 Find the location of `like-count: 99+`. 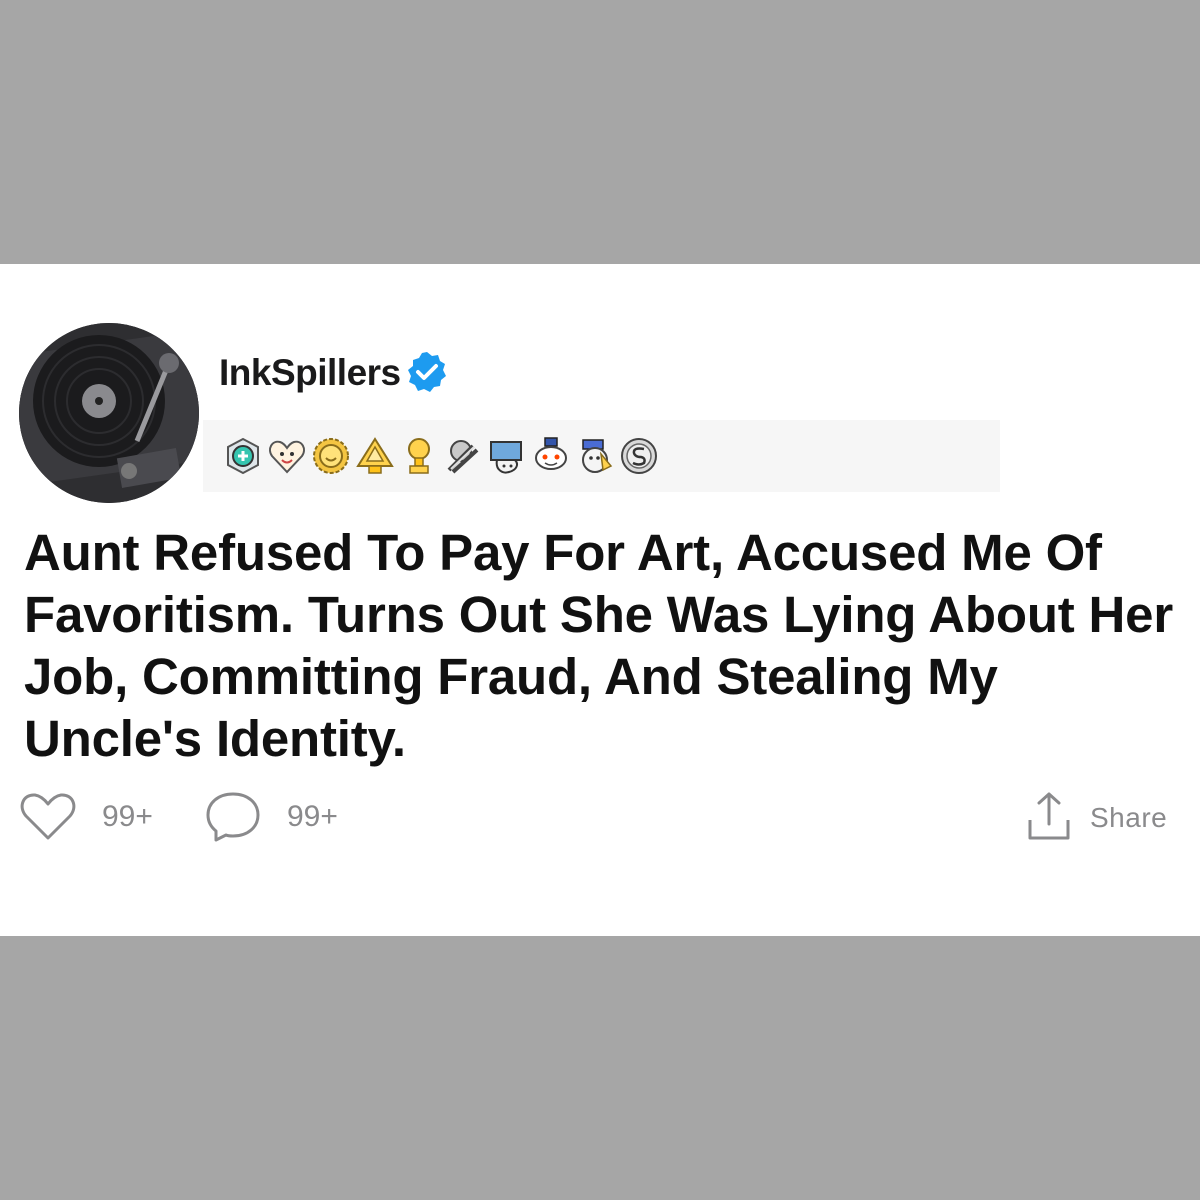

like-count: 99+ is located at coordinates (127, 816).